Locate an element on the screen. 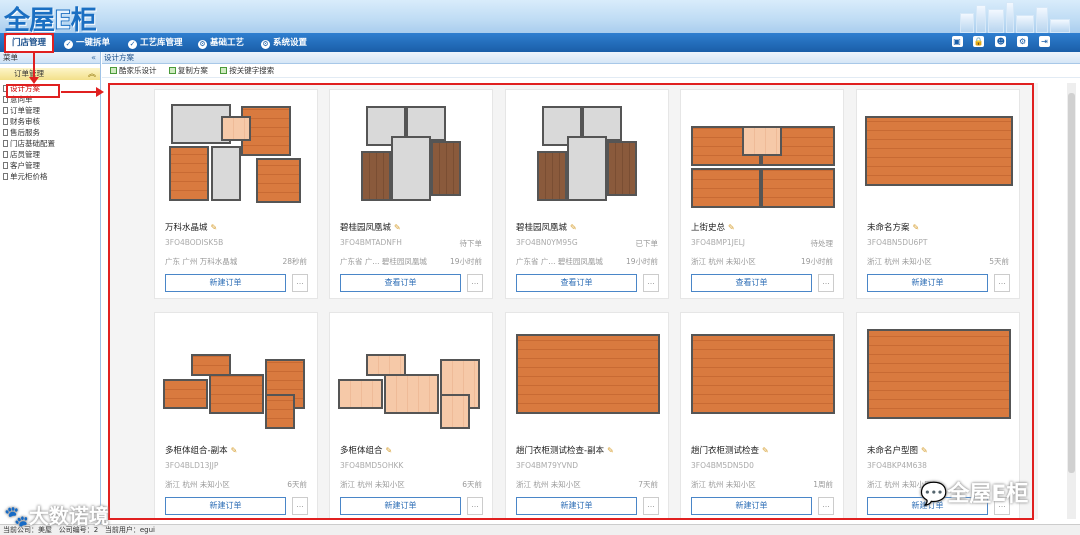 This screenshot has width=1080, height=535. nav-tab-system-settings: ⚙ 系统设置 is located at coordinates (284, 43).